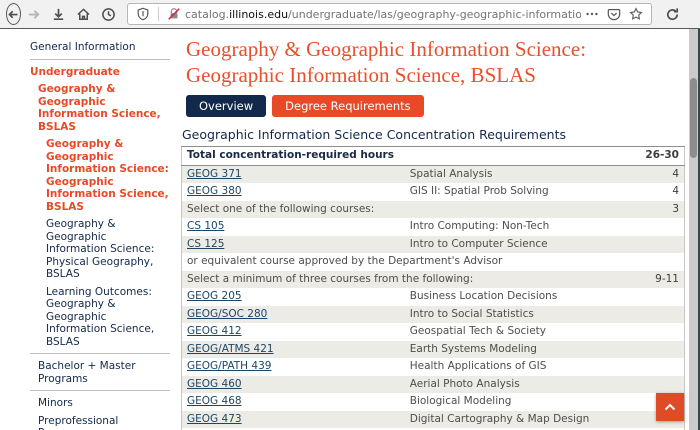 This screenshot has height=430, width=700. What do you see at coordinates (214, 384) in the screenshot?
I see `course-link: GEOG 460` at bounding box center [214, 384].